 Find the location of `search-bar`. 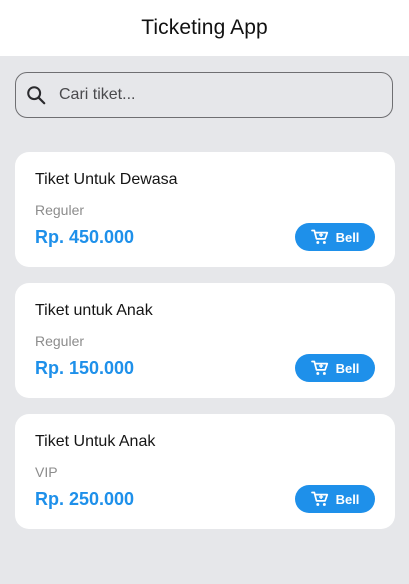

search-bar is located at coordinates (204, 95).